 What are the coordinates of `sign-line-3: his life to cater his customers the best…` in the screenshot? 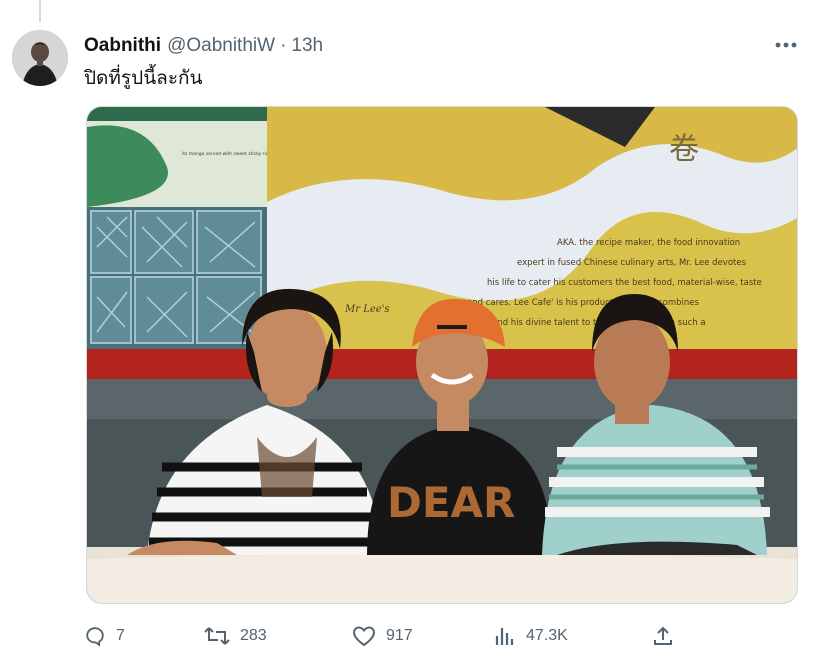 It's located at (624, 283).